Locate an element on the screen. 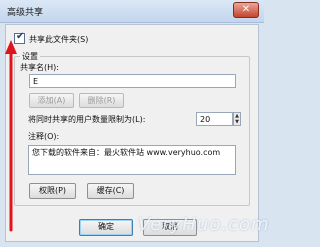 This screenshot has width=320, height=247. close-button: ✕ is located at coordinates (246, 10).